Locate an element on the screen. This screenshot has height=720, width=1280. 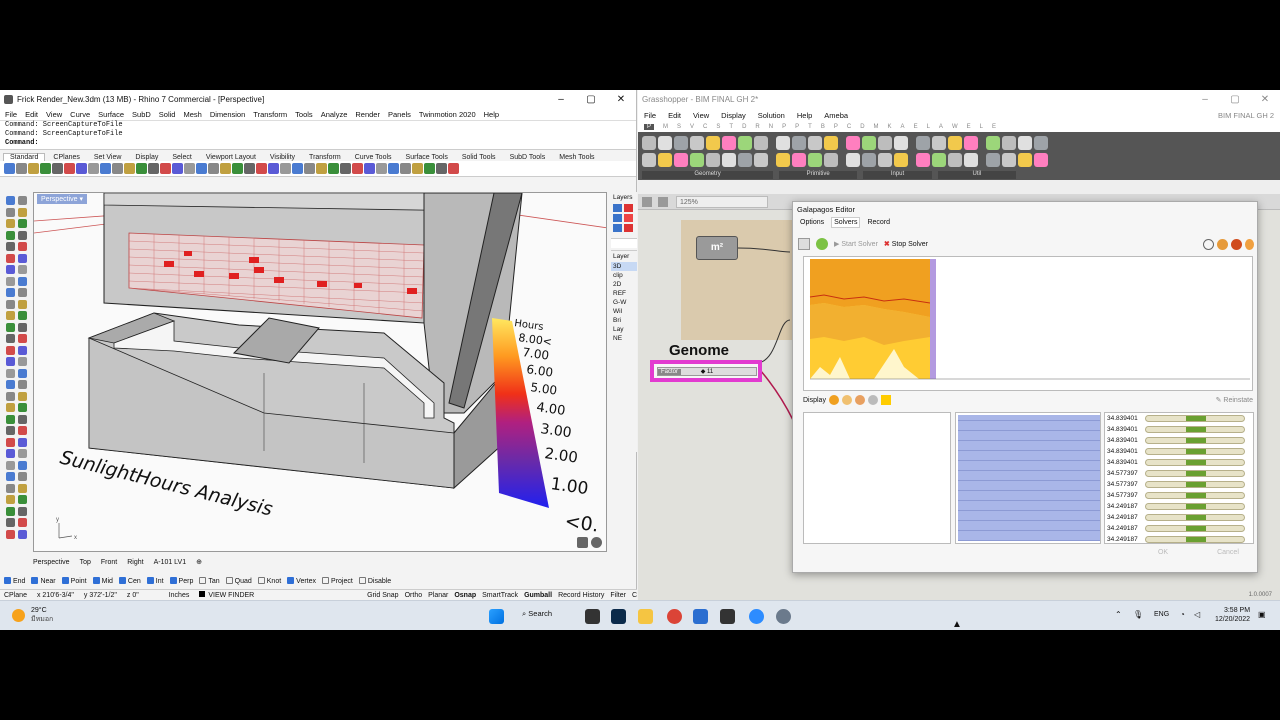
save-as-icon is located at coordinates (663, 202).